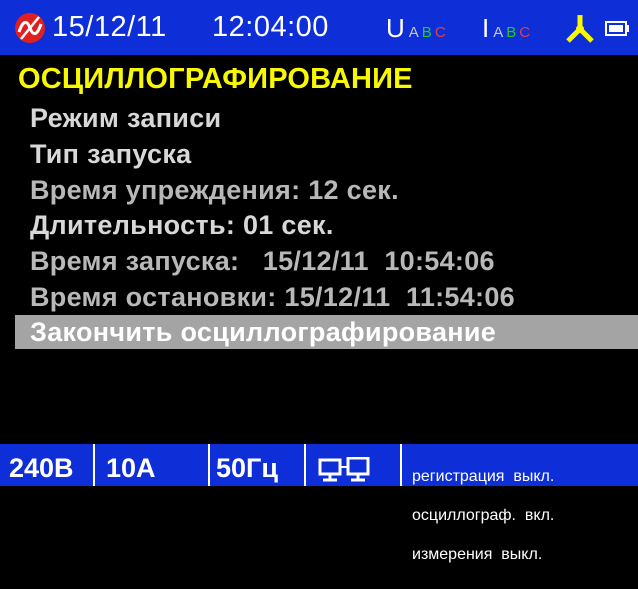 The height and width of the screenshot is (589, 638). Describe the element at coordinates (477, 554) in the screenshot. I see `measurement-status: измерения выкл.` at that location.